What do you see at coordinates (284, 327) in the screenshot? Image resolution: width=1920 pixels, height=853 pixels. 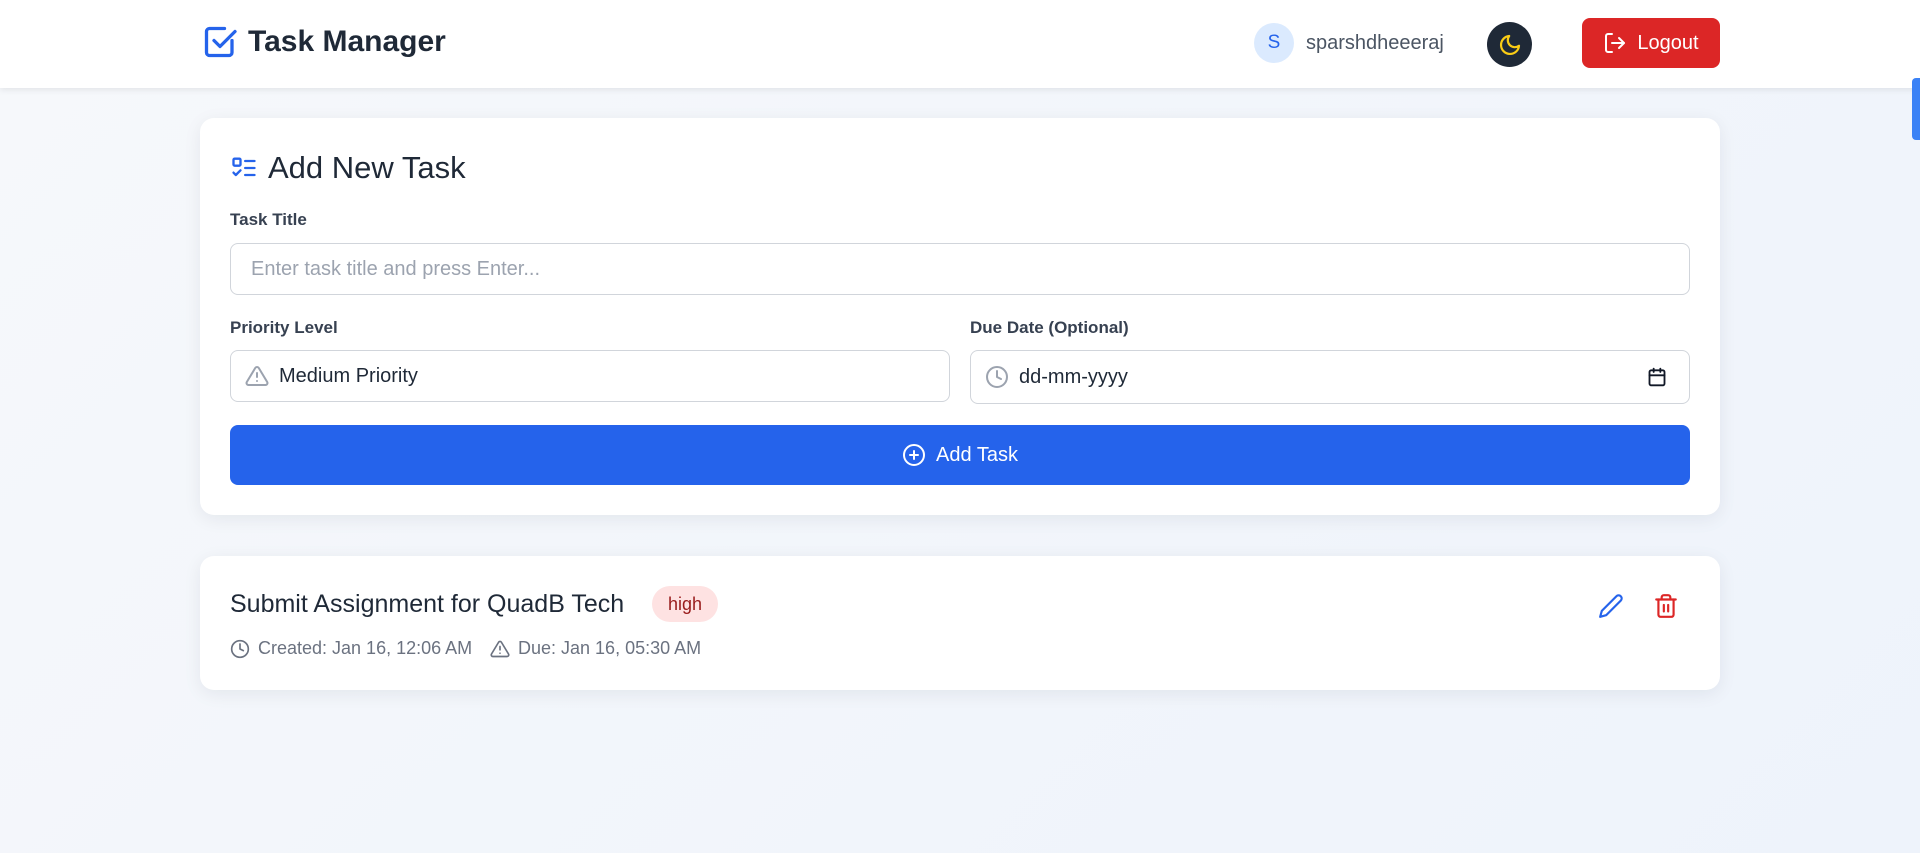 I see `priority-label: Priority Level` at bounding box center [284, 327].